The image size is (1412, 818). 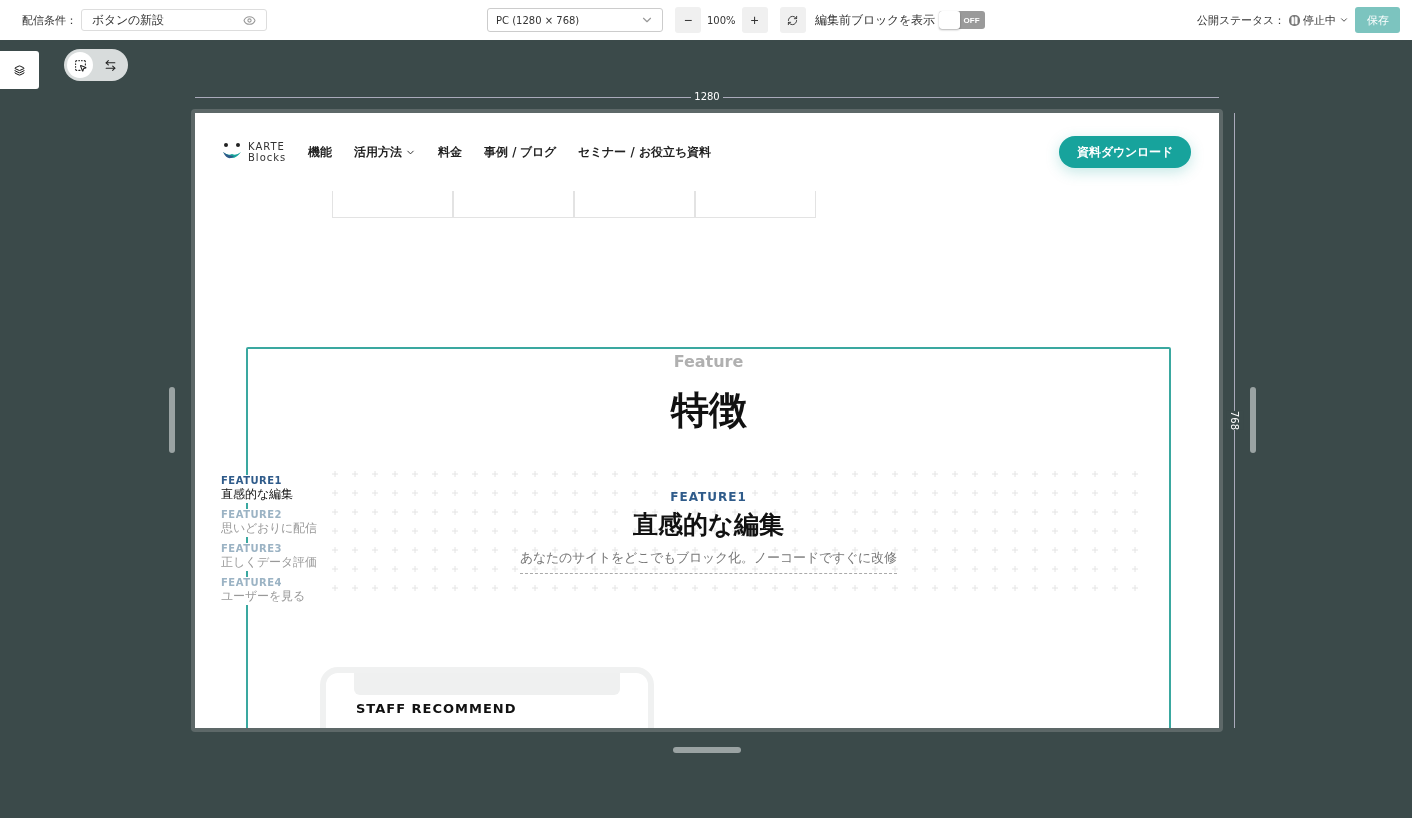 What do you see at coordinates (708, 525) in the screenshot?
I see `feature-title: 直感的な編集` at bounding box center [708, 525].